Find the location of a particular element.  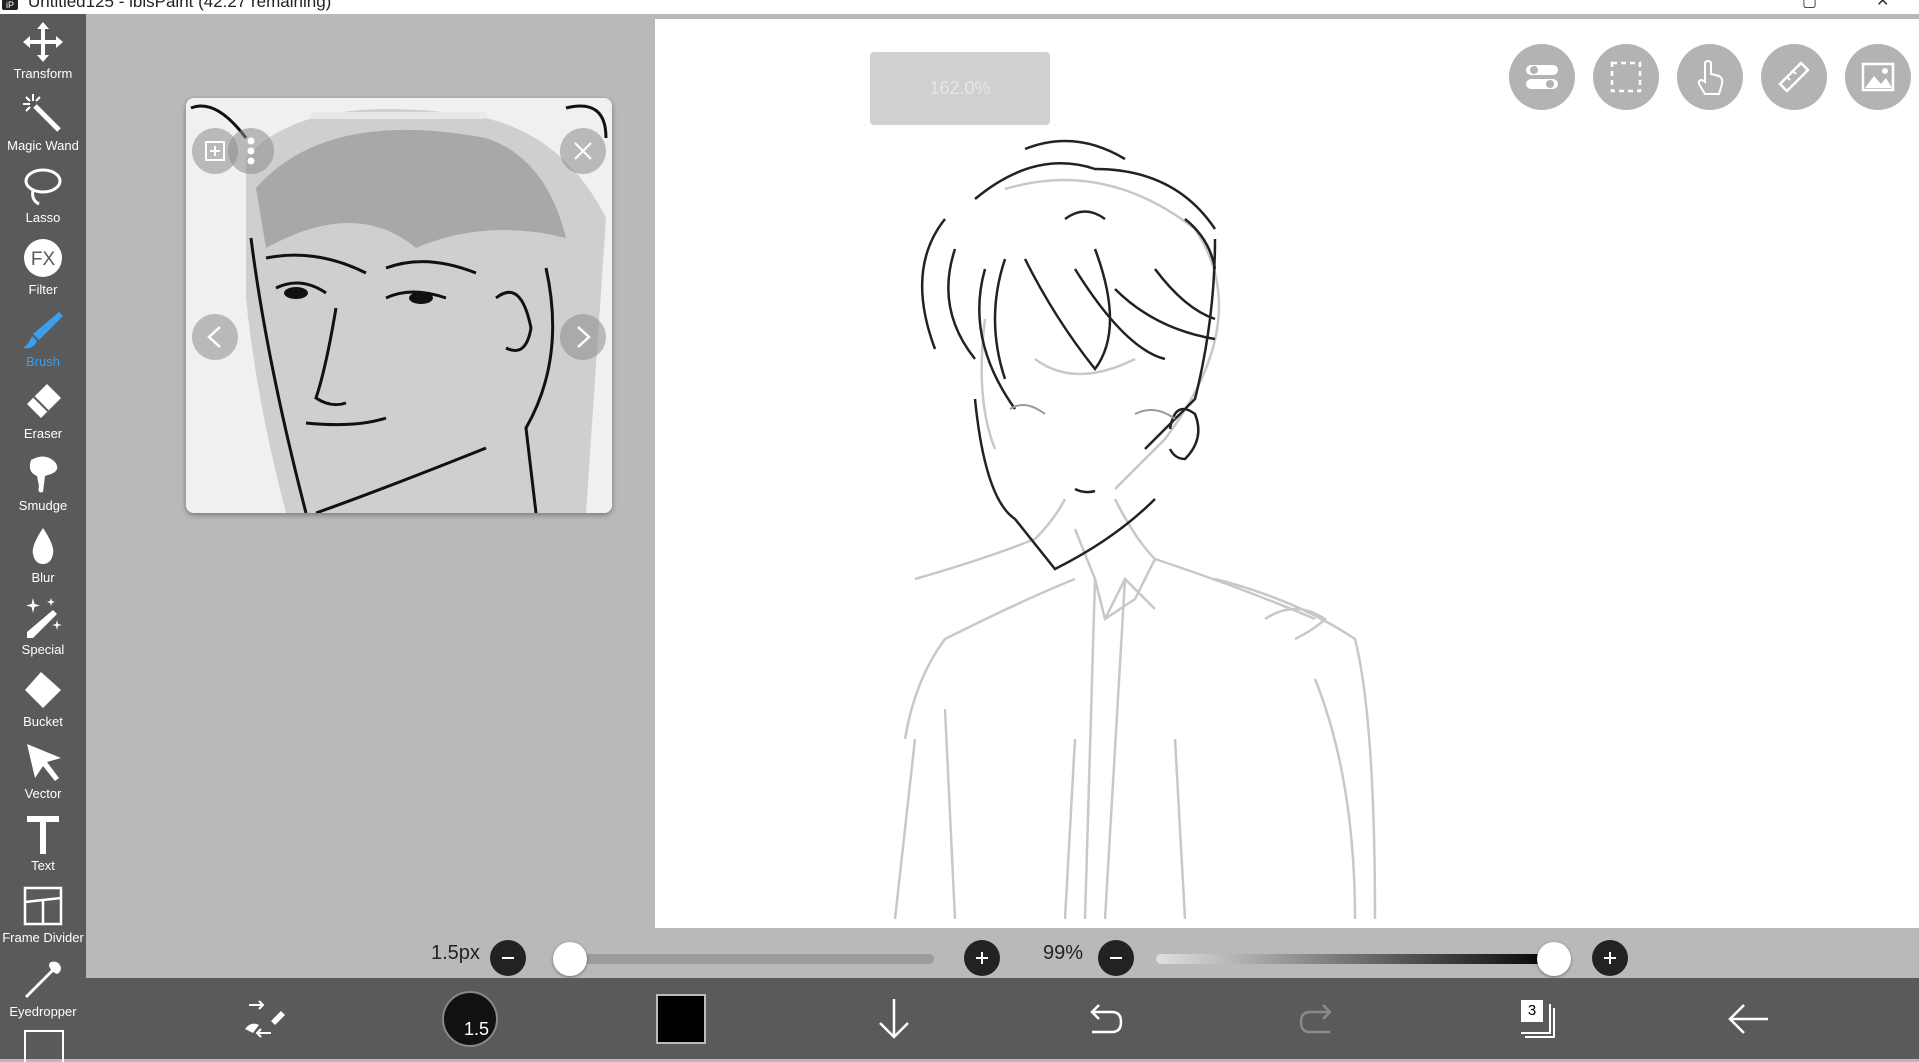

brush-circle-label: 1.5 is located at coordinates (477, 1029).